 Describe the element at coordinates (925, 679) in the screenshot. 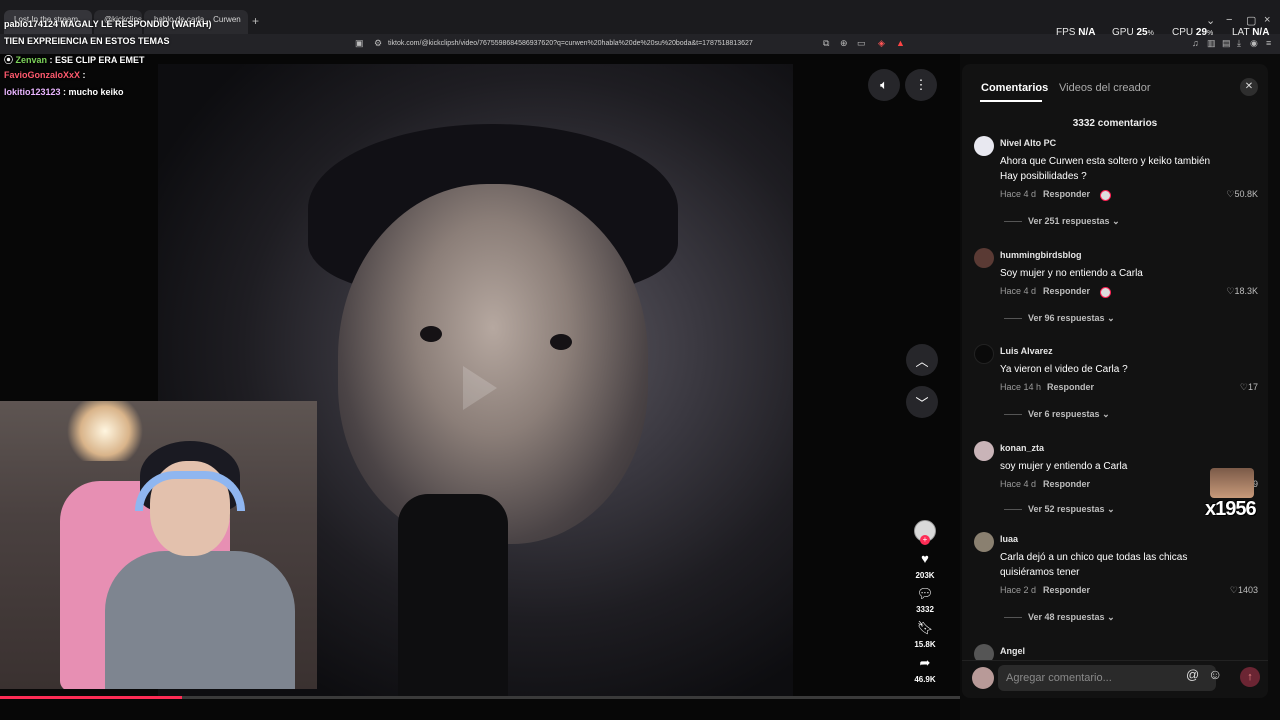

I see `share-count: 46.9K` at that location.